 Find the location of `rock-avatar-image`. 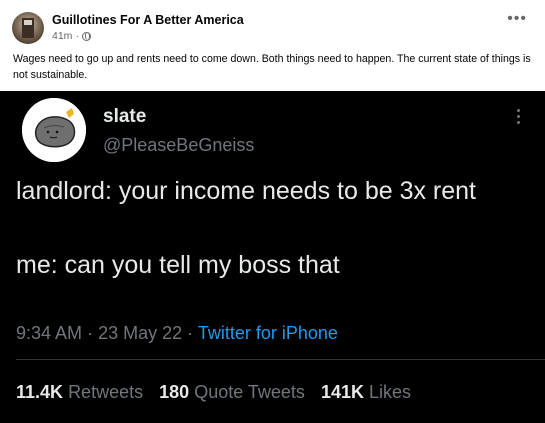

rock-avatar-image is located at coordinates (54, 130).